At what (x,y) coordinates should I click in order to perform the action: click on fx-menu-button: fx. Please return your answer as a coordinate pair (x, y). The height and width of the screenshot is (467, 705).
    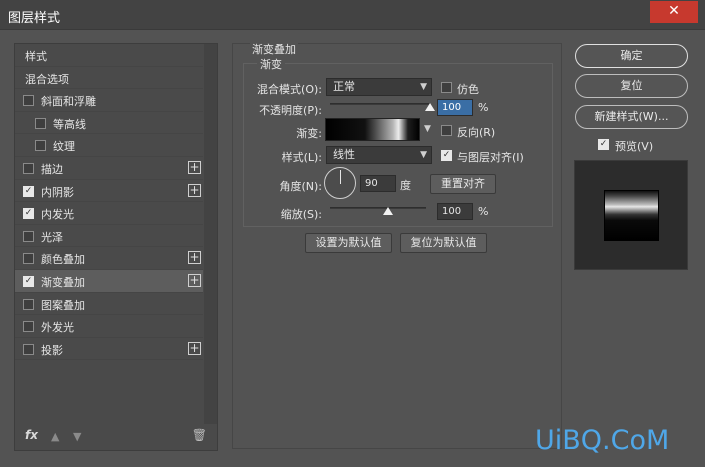
    Looking at the image, I should click on (31, 435).